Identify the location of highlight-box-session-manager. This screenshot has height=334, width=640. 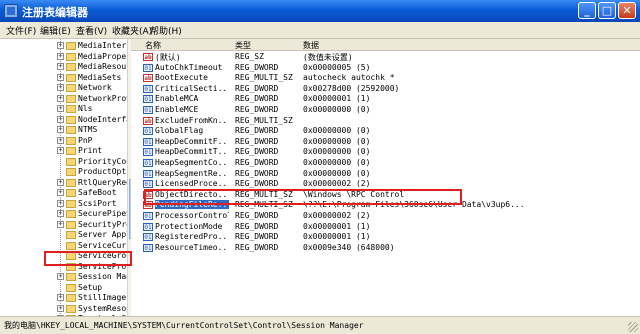
(88, 258).